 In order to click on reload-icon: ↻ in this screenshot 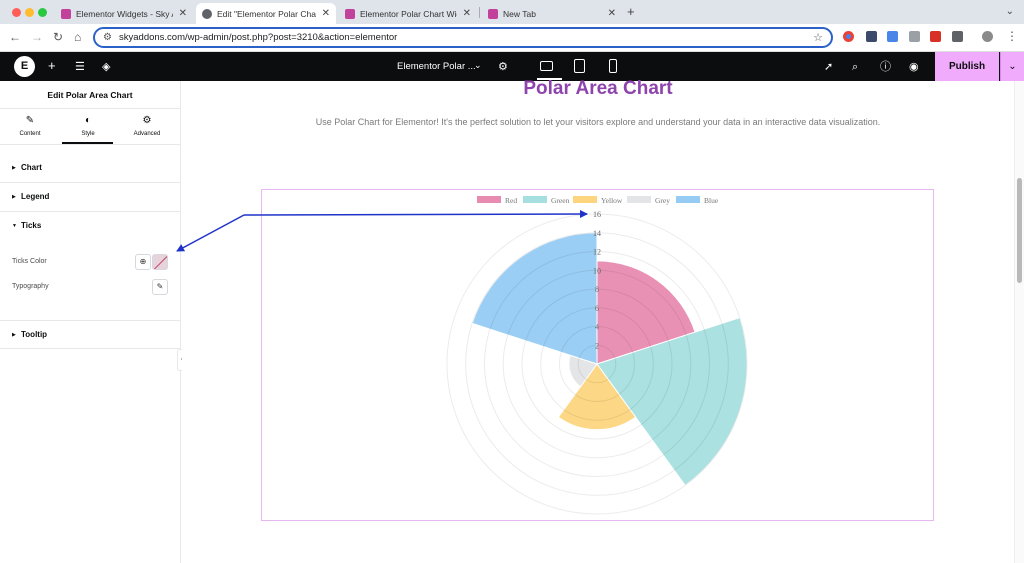, I will do `click(58, 37)`.